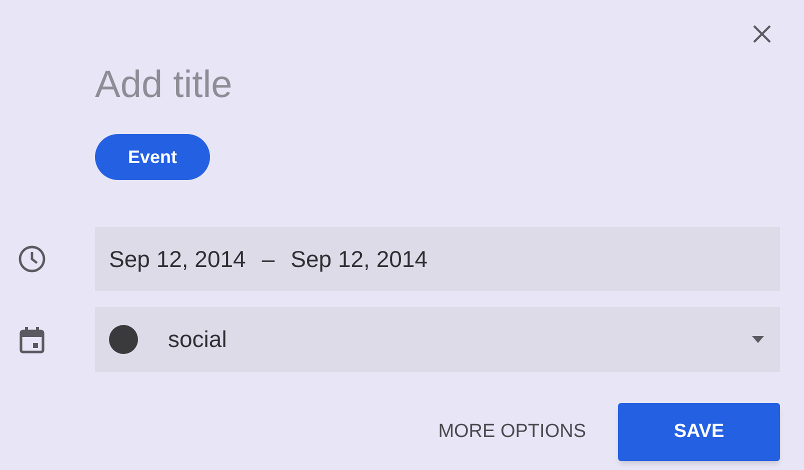 The height and width of the screenshot is (470, 804). I want to click on save-button: SAVE, so click(699, 432).